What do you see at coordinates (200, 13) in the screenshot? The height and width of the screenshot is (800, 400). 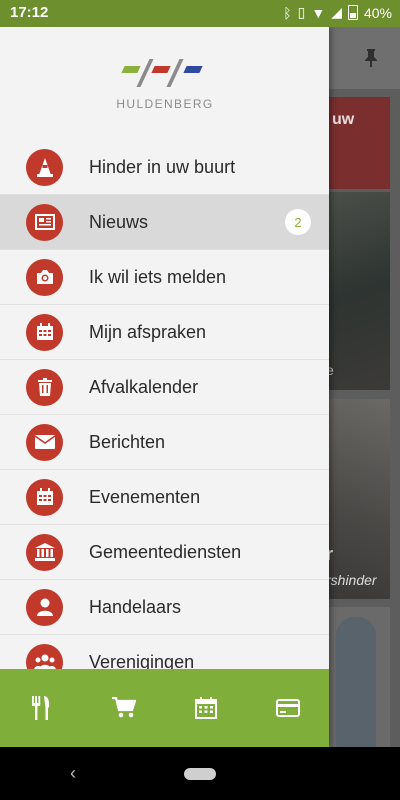 I see `status-bar: 17:12 ᛒ ▯ ▼ ◢ 40%` at bounding box center [200, 13].